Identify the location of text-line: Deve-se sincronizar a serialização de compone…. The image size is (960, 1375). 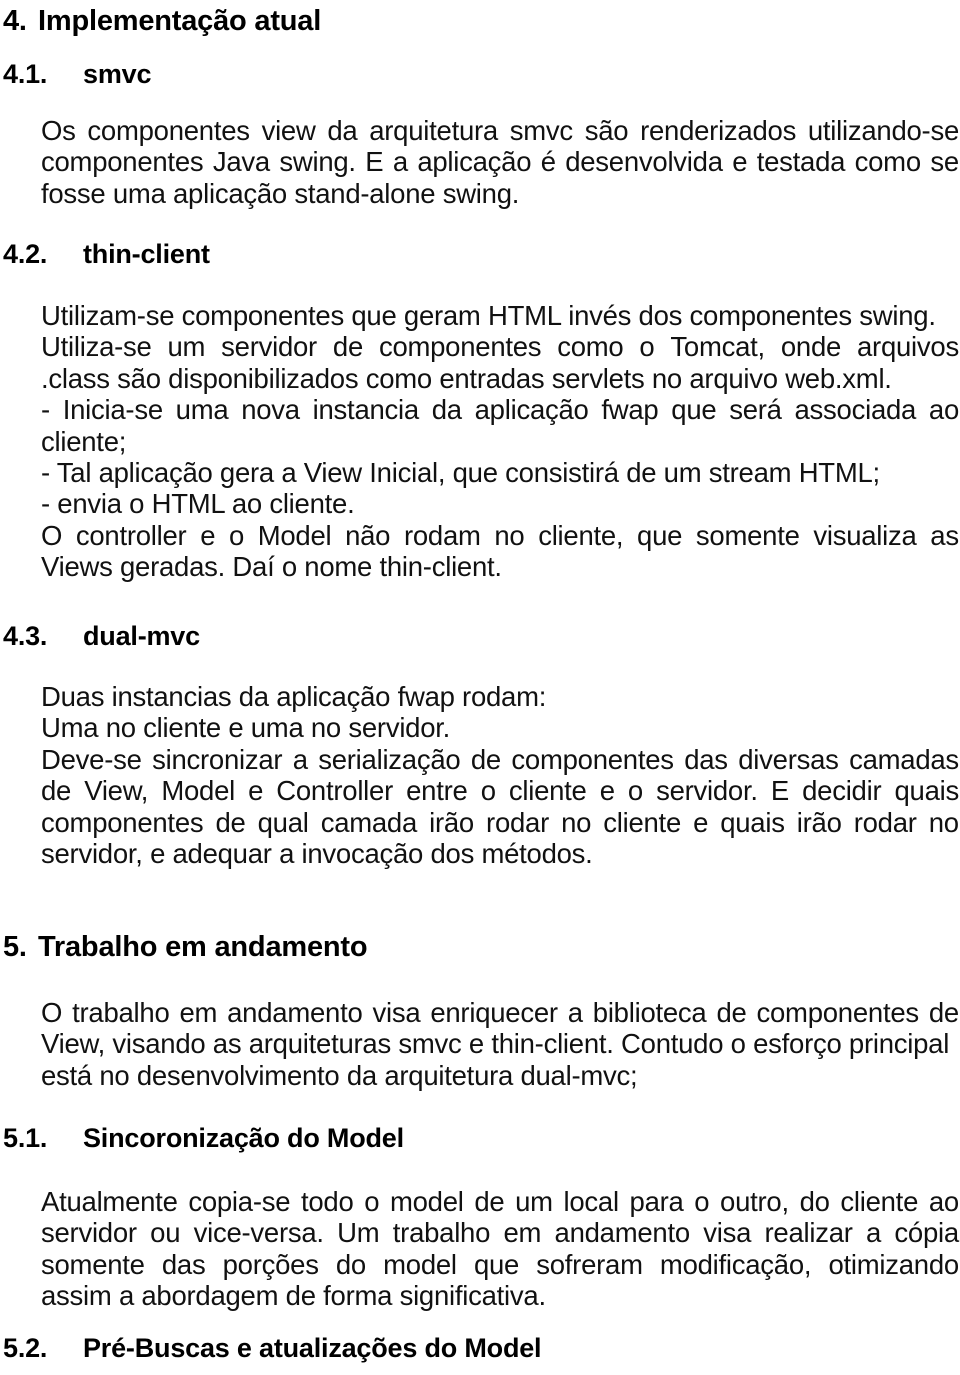
(500, 759).